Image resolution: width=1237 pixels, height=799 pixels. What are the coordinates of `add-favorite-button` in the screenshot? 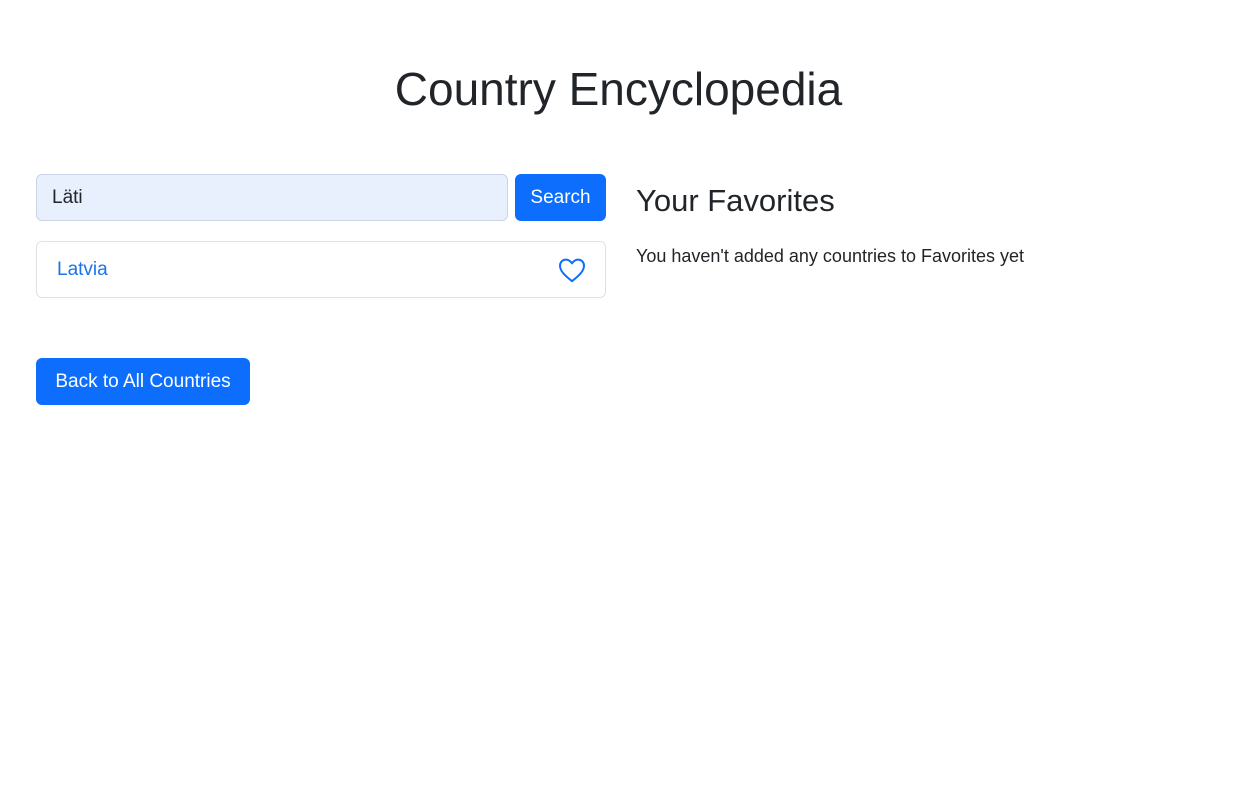 It's located at (572, 270).